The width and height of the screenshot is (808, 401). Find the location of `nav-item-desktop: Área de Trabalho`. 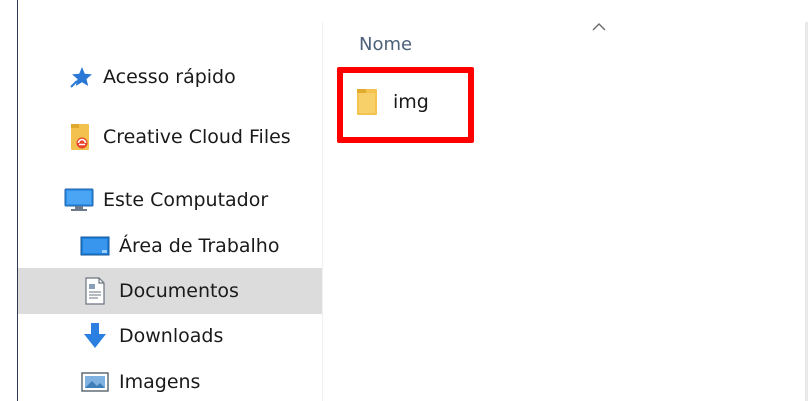

nav-item-desktop: Área de Trabalho is located at coordinates (179, 246).